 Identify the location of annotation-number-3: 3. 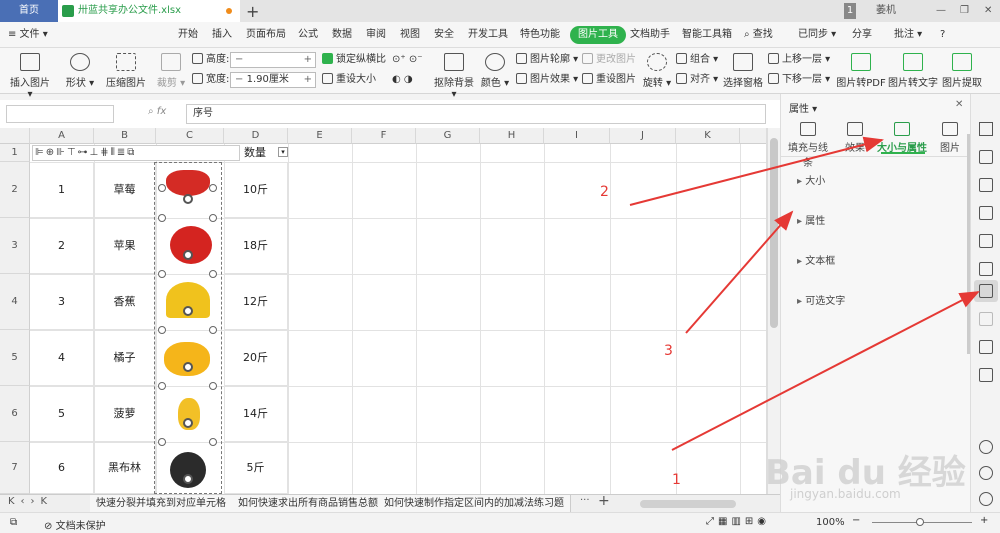
(668, 351).